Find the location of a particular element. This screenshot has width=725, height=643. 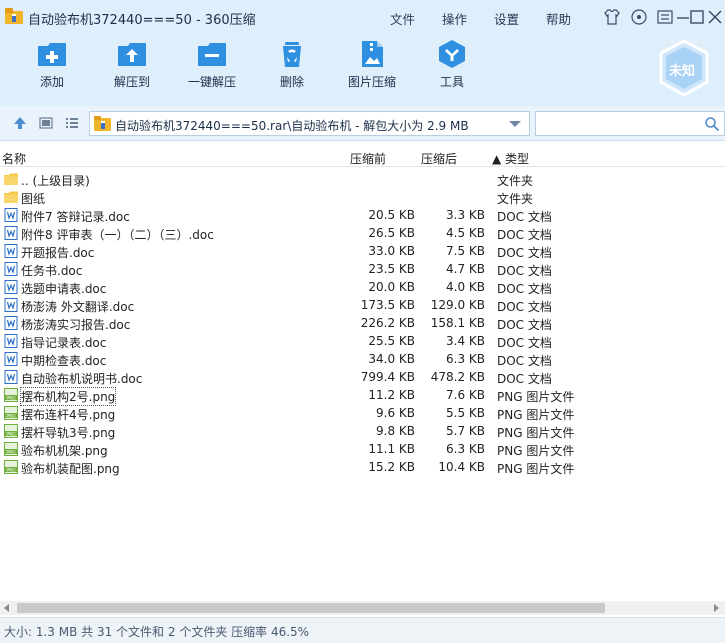

add-button: 添加 is located at coordinates (52, 68).